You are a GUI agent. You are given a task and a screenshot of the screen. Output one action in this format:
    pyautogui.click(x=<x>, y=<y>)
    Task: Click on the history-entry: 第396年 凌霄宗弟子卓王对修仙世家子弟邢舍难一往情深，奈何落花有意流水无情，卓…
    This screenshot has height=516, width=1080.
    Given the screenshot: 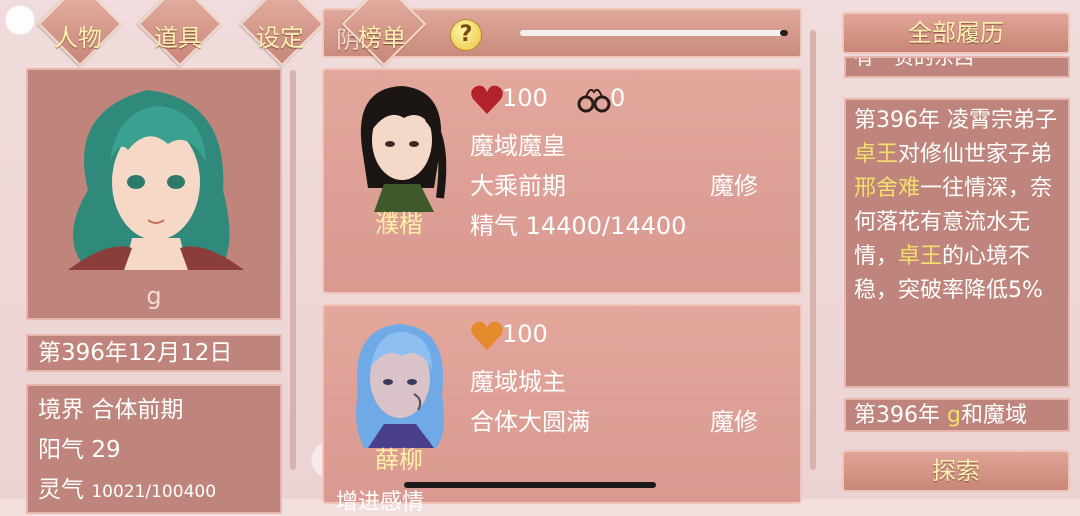 What is the action you would take?
    pyautogui.click(x=957, y=243)
    